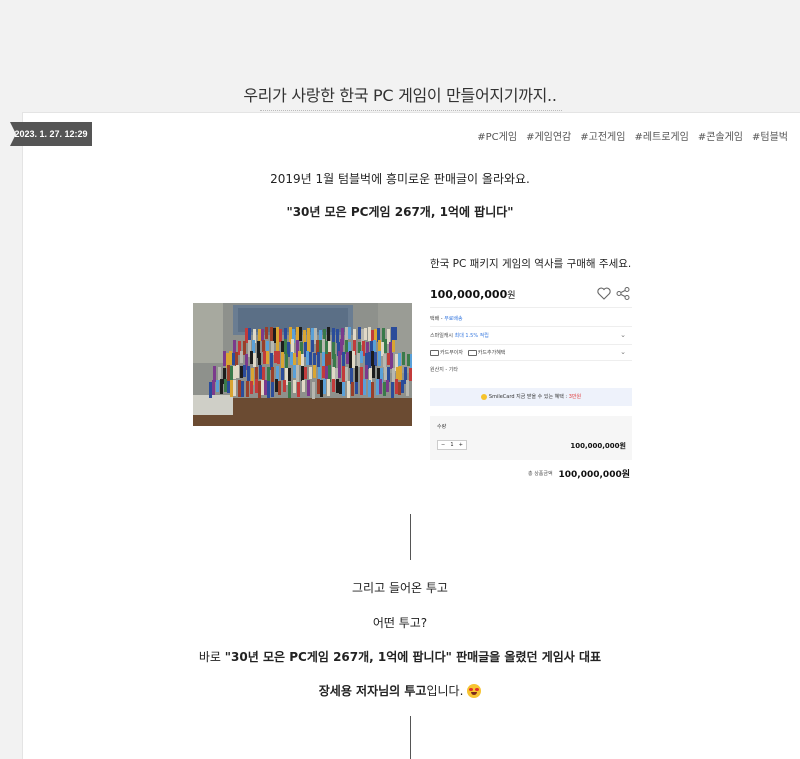 The image size is (800, 759). Describe the element at coordinates (531, 264) in the screenshot. I see `listing-title: 한국 PC 패키지 게임의 역사를 구매해 주세요.` at that location.